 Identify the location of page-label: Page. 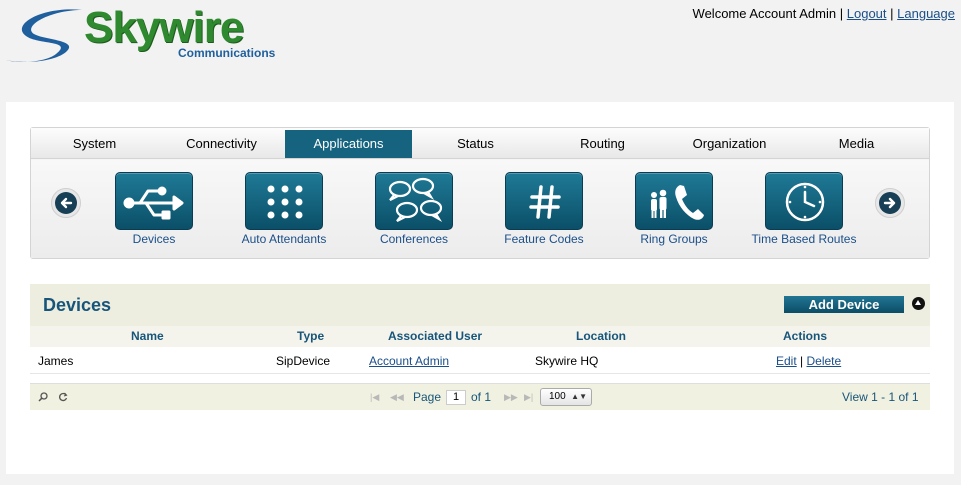
(427, 397).